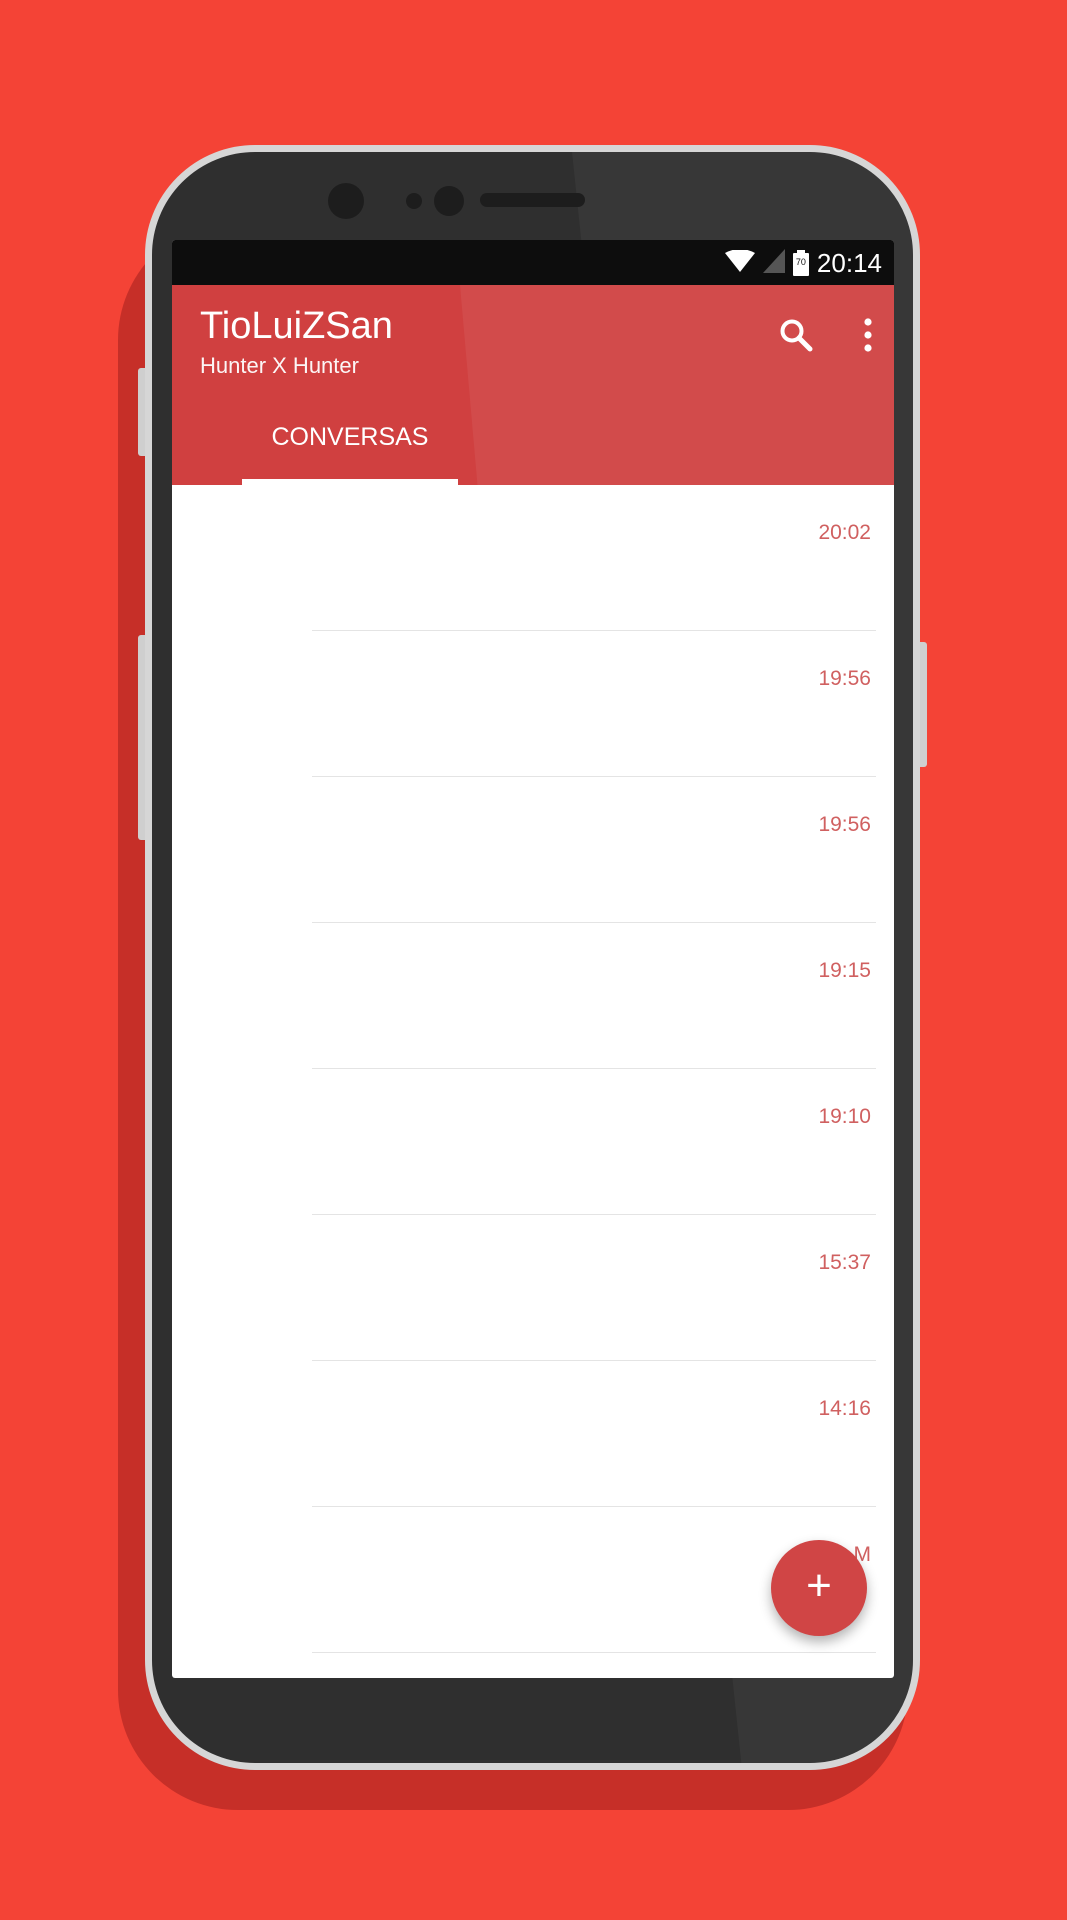  Describe the element at coordinates (346, 201) in the screenshot. I see `front-camera` at that location.